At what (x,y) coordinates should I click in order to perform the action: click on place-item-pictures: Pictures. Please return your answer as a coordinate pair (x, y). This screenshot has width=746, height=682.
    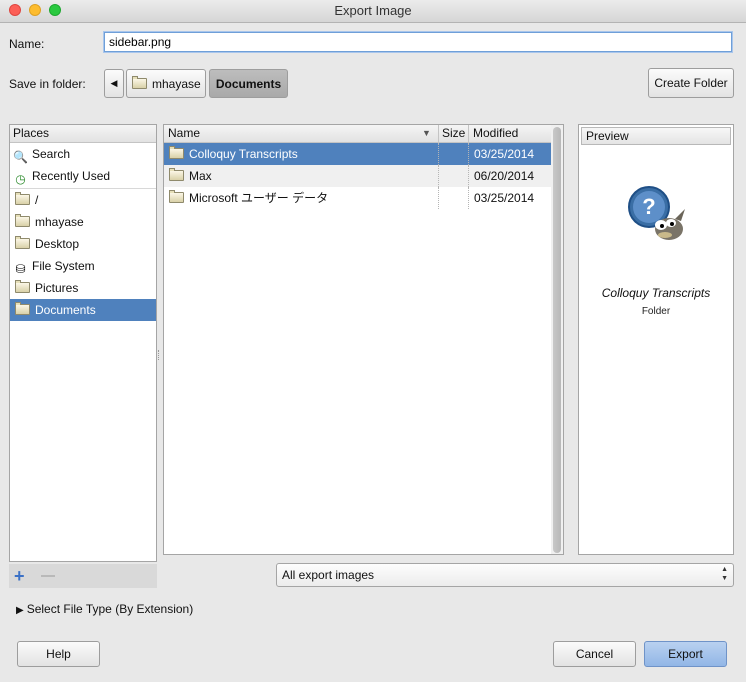
    Looking at the image, I should click on (83, 288).